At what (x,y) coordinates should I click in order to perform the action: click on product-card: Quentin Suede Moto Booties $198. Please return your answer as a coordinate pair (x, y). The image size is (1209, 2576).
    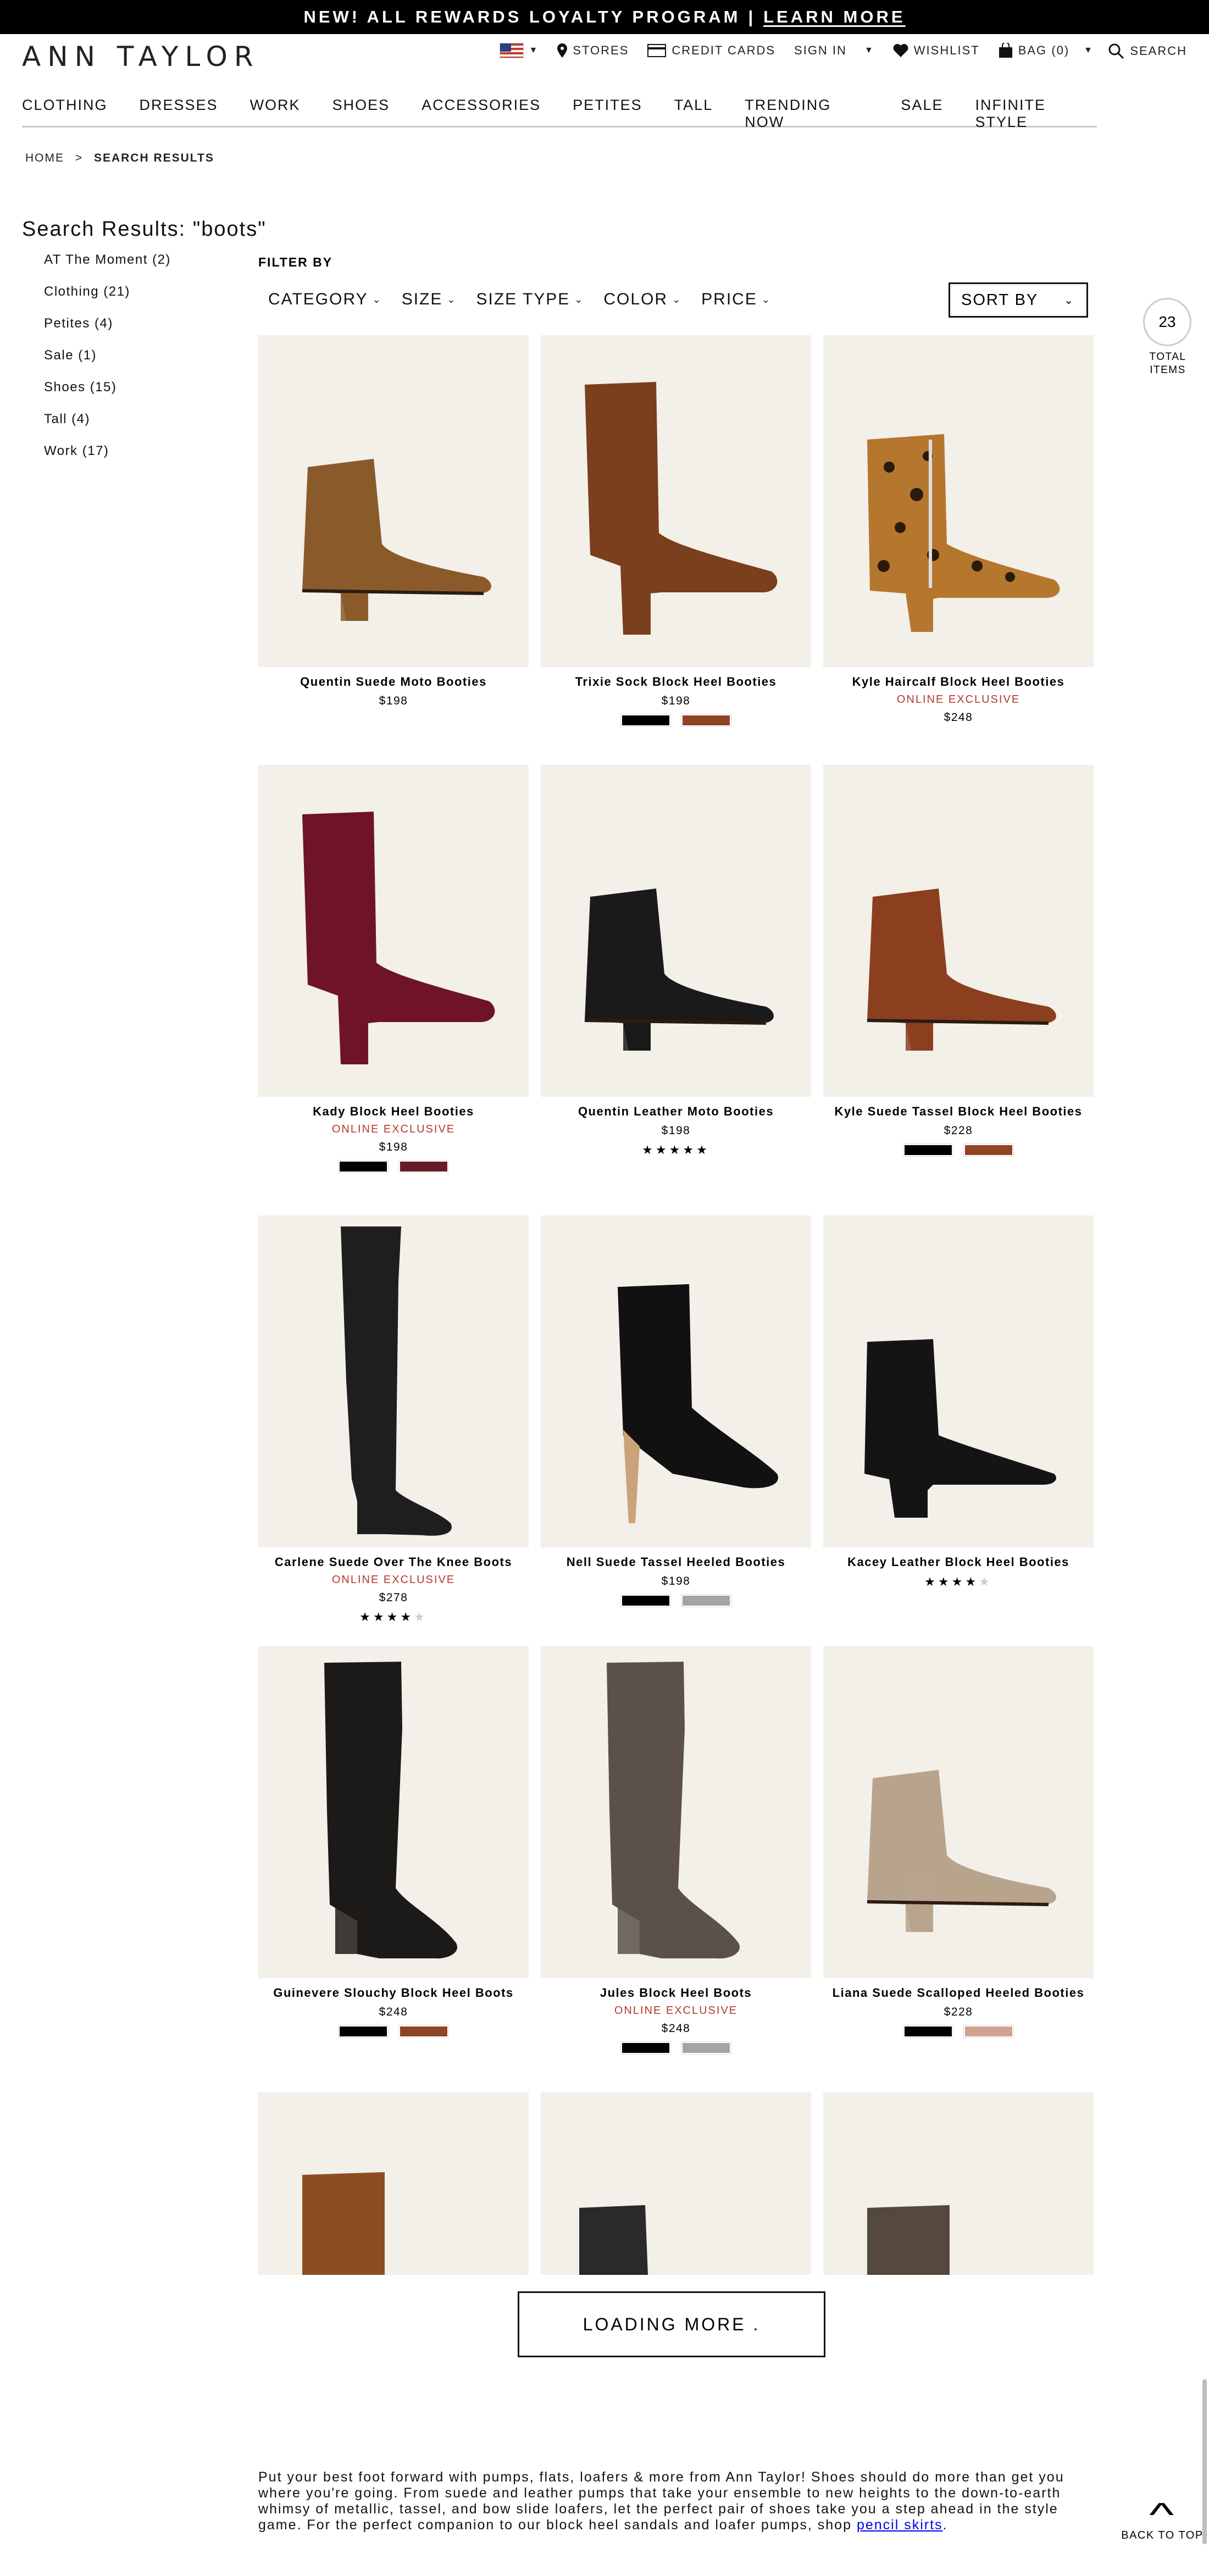
    Looking at the image, I should click on (393, 522).